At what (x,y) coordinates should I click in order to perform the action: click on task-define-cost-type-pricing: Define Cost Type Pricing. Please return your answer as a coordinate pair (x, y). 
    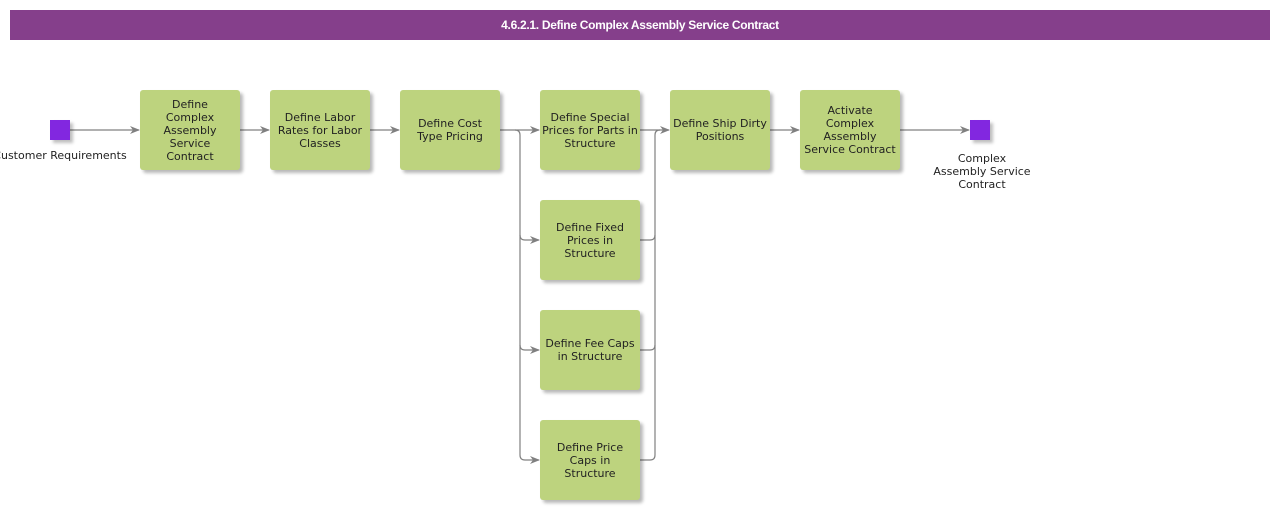
    Looking at the image, I should click on (450, 130).